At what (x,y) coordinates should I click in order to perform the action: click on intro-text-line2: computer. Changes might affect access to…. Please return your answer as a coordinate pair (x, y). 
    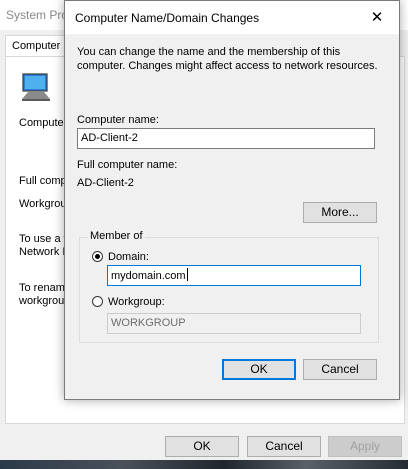
    Looking at the image, I should click on (227, 66).